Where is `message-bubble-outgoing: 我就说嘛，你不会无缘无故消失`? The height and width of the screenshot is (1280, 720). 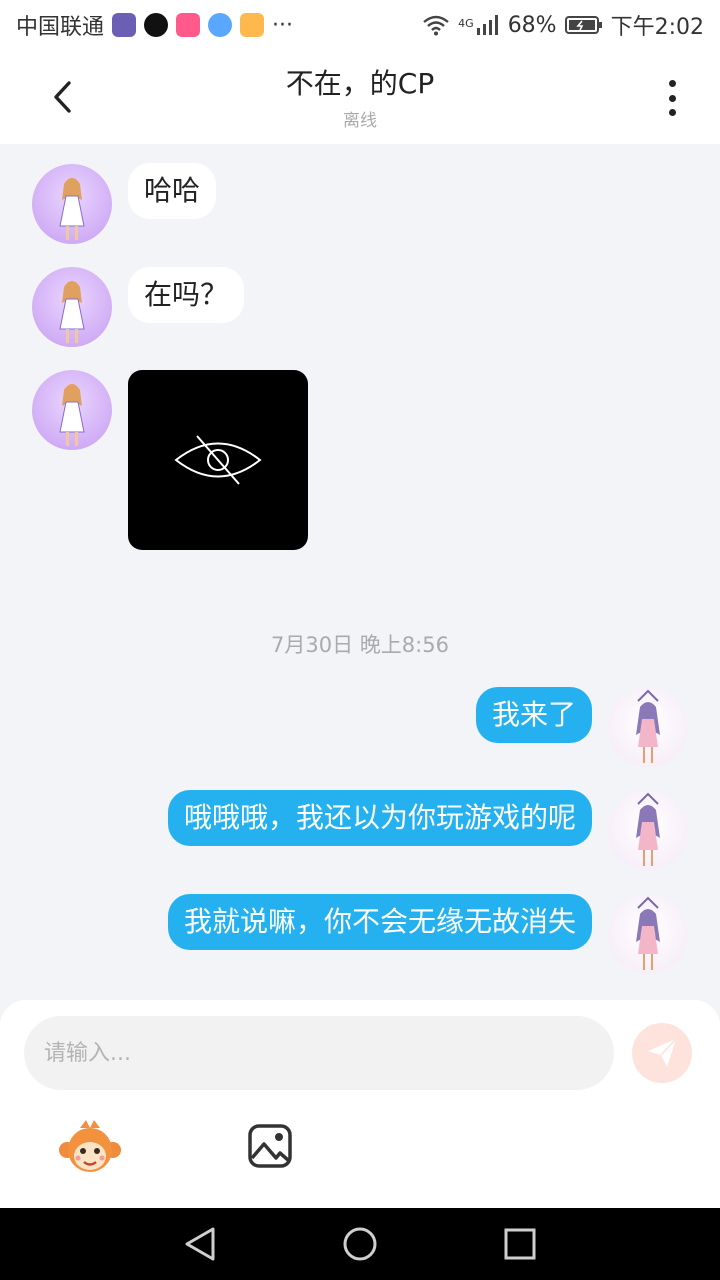 message-bubble-outgoing: 我就说嘛，你不会无缘无故消失 is located at coordinates (379, 922).